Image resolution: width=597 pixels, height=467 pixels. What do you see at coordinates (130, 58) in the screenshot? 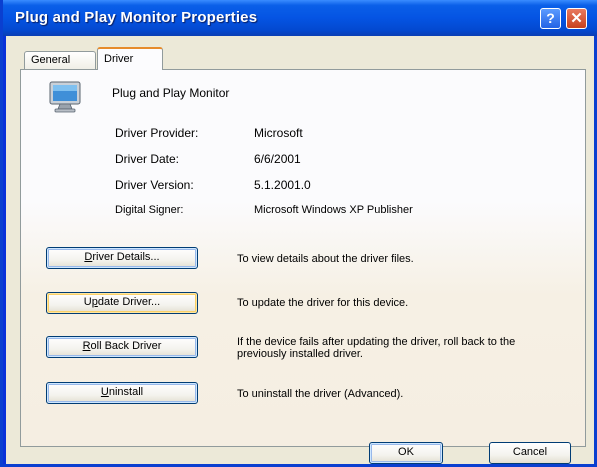
I see `tab-driver: Driver` at bounding box center [130, 58].